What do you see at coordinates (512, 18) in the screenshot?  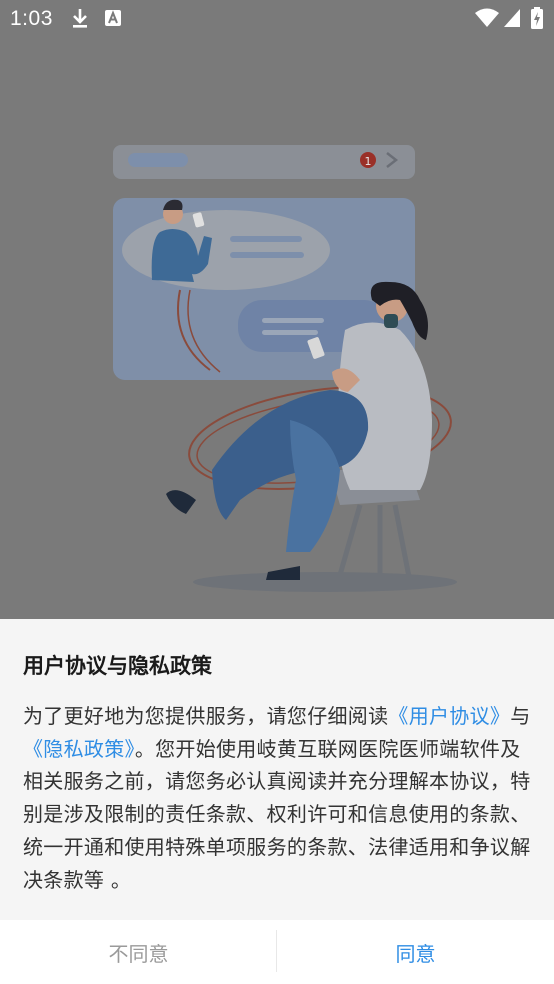 I see `signal-icon` at bounding box center [512, 18].